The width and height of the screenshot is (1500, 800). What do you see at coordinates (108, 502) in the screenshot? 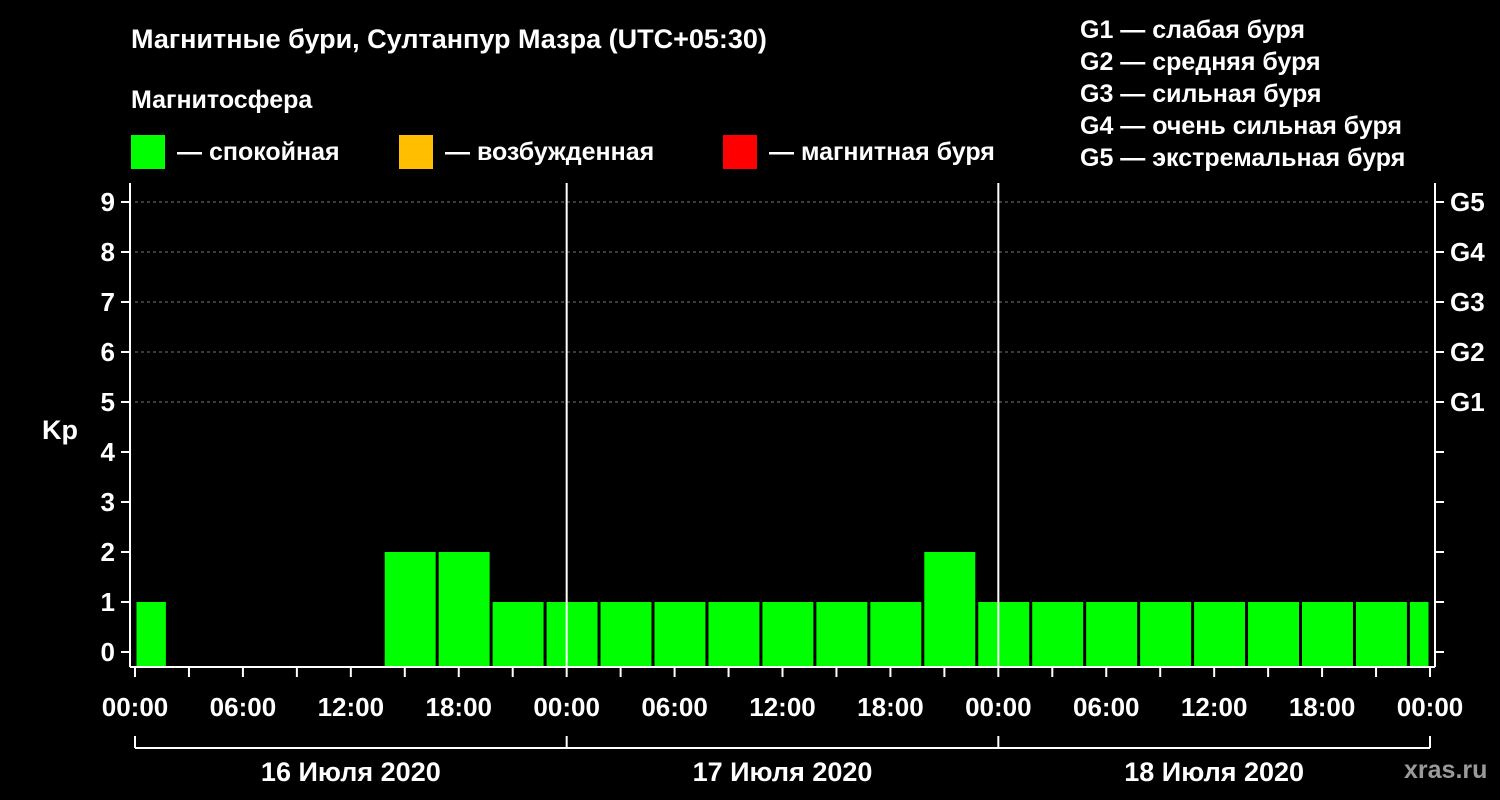
I see `y-tick-label: 3` at bounding box center [108, 502].